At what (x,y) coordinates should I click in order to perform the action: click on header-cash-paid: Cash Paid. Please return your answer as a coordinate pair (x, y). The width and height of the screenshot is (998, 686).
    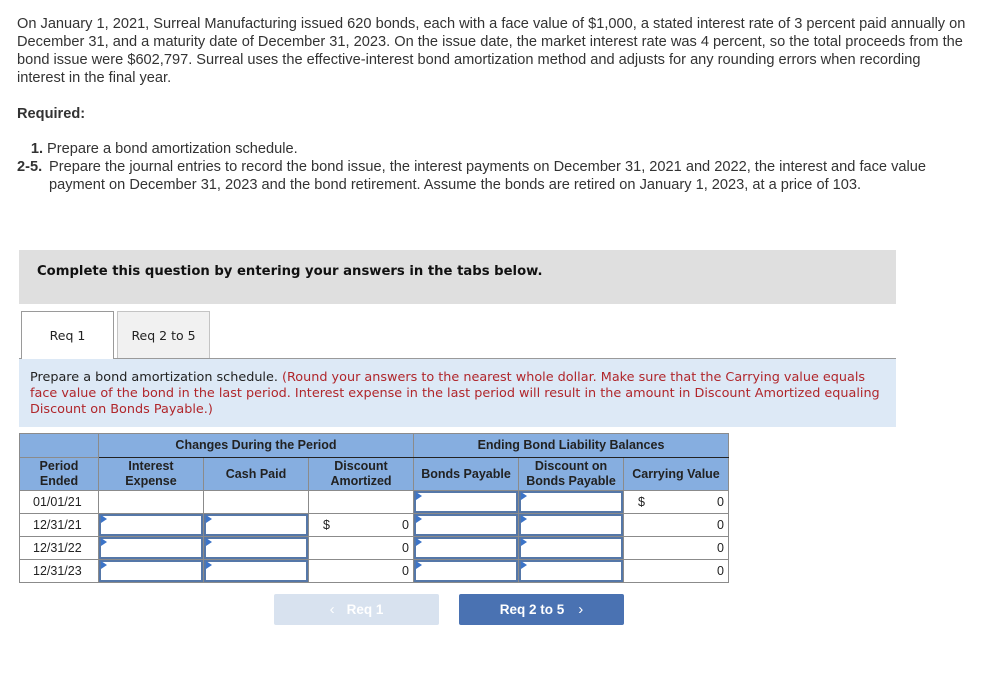
    Looking at the image, I should click on (256, 474).